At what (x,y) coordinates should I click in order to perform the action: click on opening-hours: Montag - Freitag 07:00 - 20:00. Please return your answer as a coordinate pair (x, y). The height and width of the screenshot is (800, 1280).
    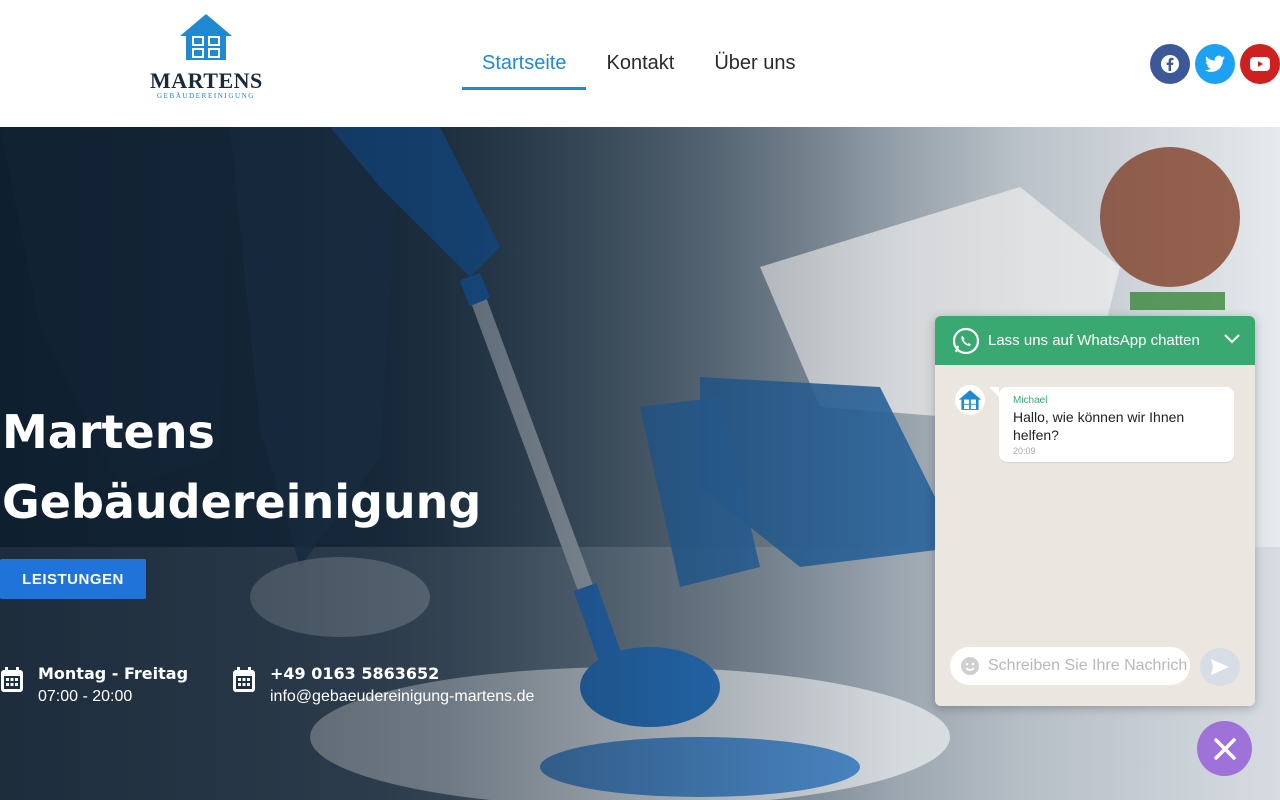
    Looking at the image, I should click on (94, 686).